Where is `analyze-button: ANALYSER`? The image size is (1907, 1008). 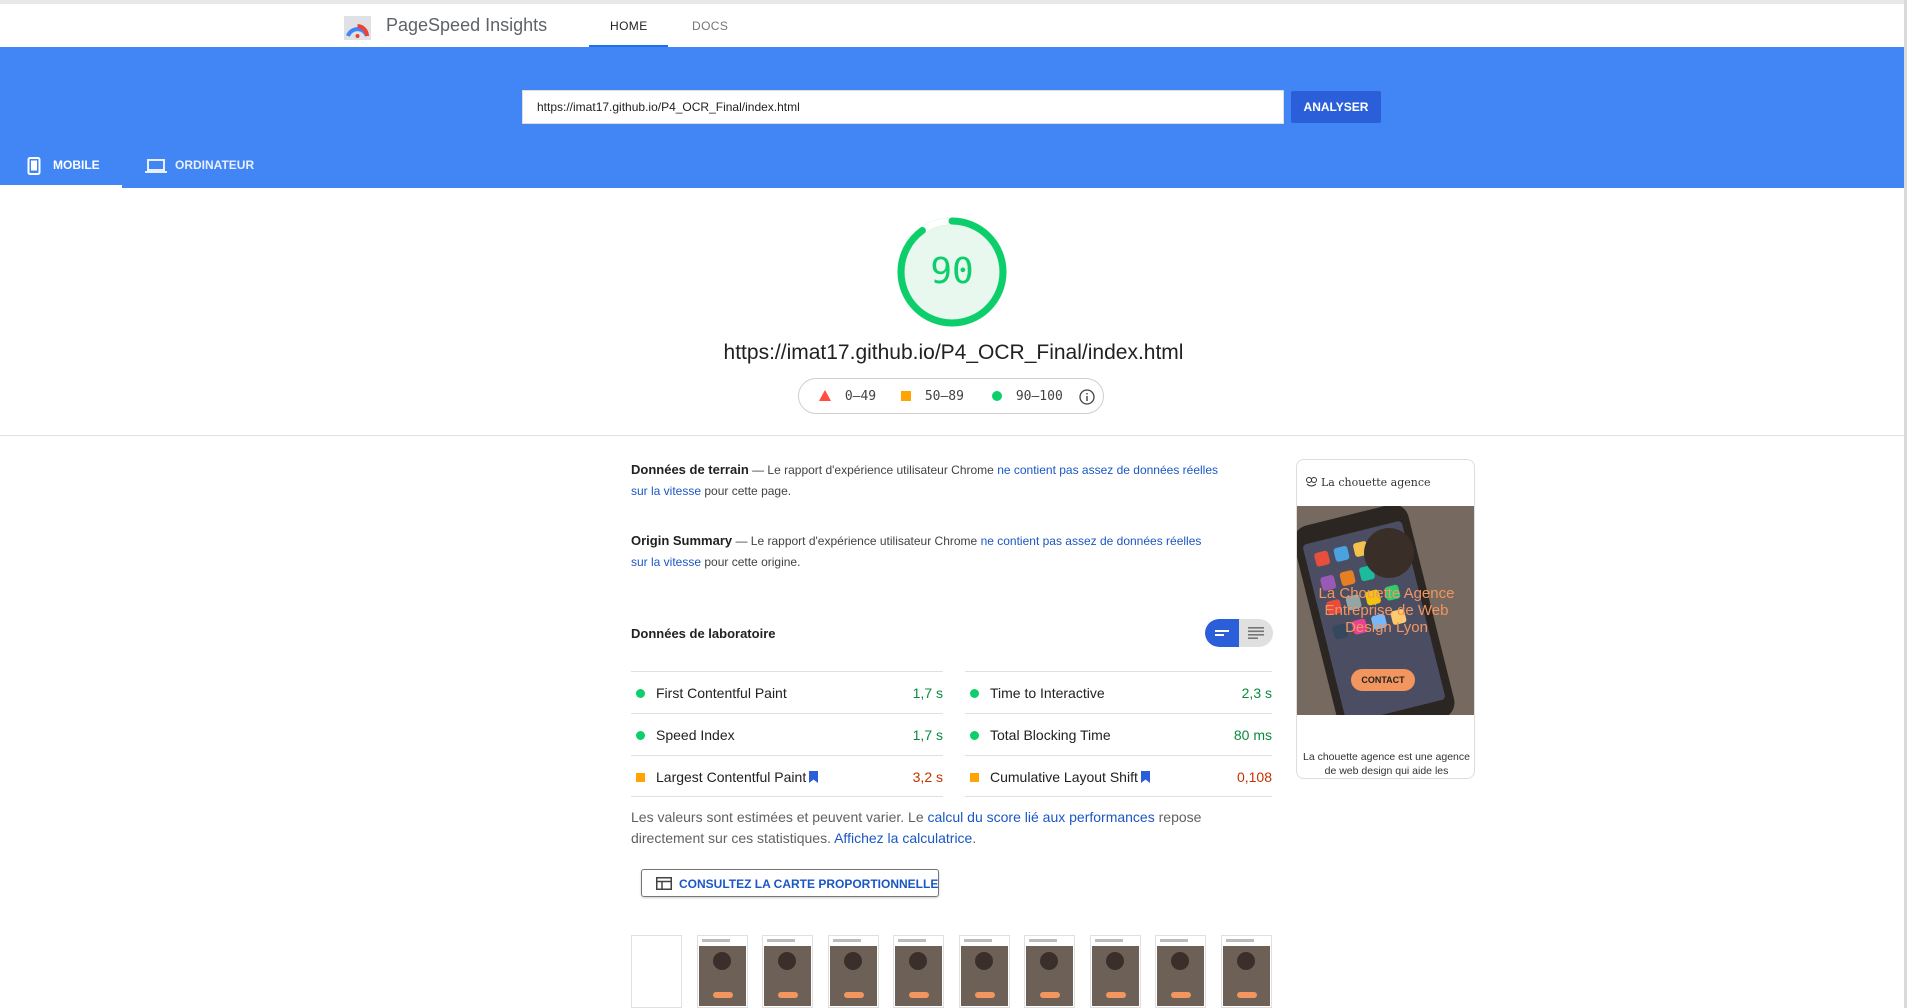
analyze-button: ANALYSER is located at coordinates (1336, 107).